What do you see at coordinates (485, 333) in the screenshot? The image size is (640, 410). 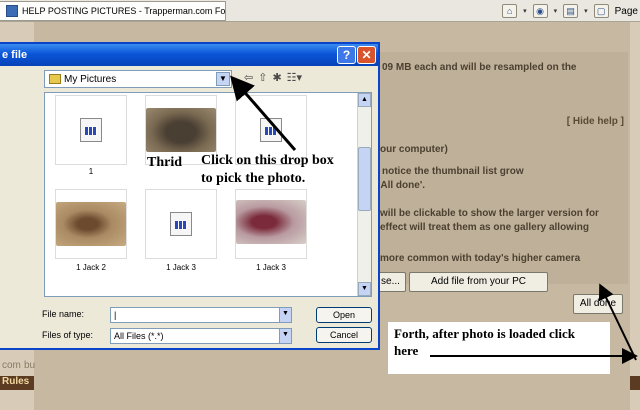 I see `annotation-line: Forth, after photo is loaded click` at bounding box center [485, 333].